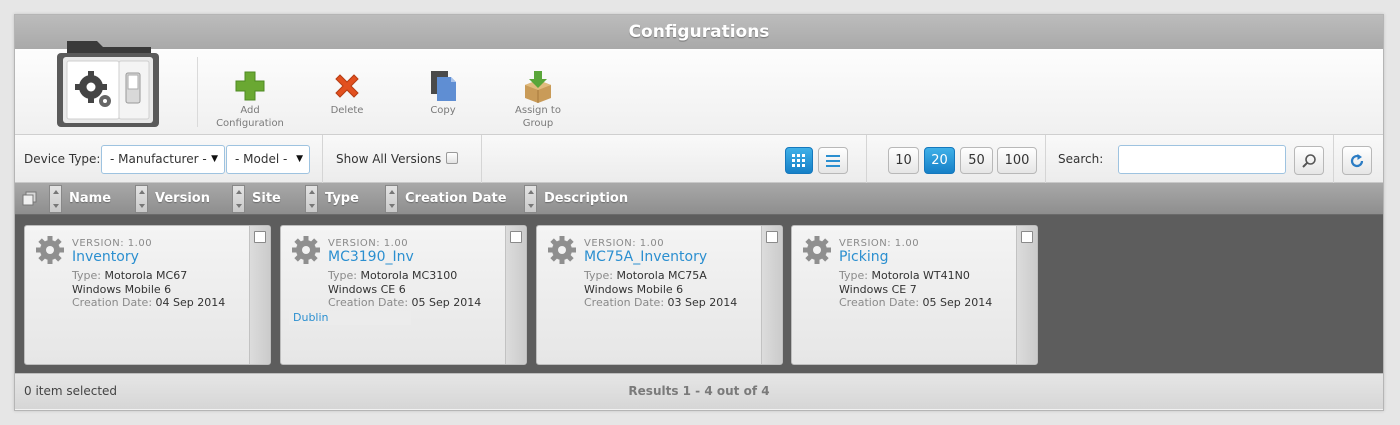 This screenshot has height=425, width=1400. What do you see at coordinates (645, 257) in the screenshot?
I see `card-name-link: MC75A_Inventory` at bounding box center [645, 257].